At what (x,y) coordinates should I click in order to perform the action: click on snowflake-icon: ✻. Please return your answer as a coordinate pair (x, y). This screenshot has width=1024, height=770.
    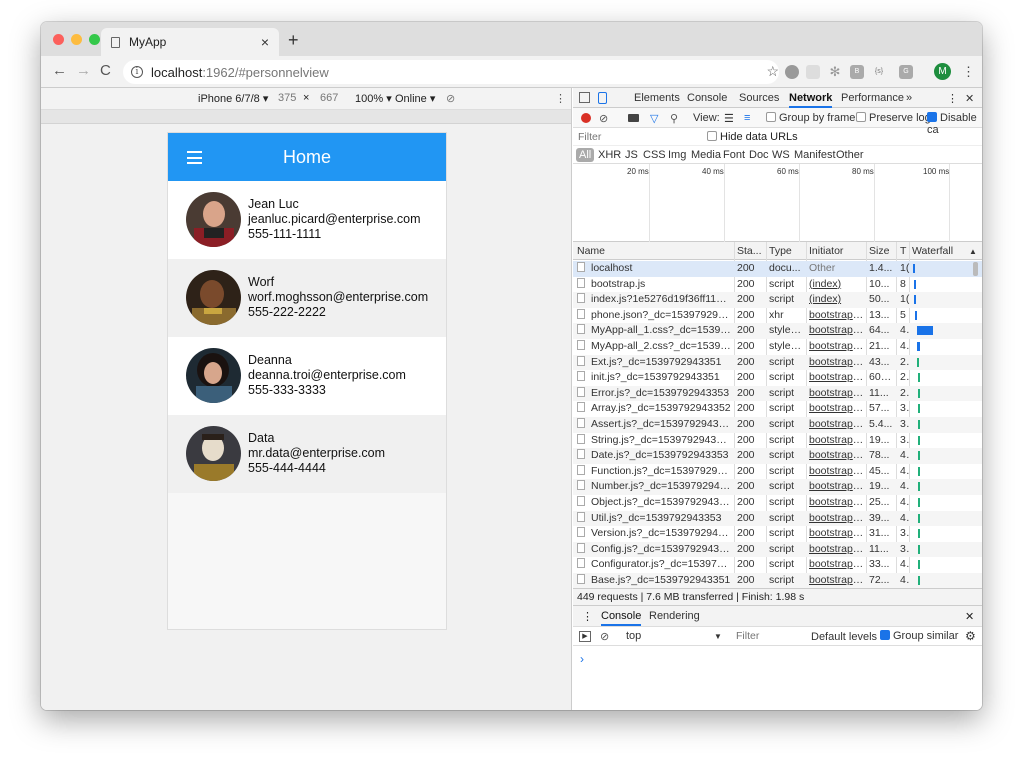
    Looking at the image, I should click on (835, 72).